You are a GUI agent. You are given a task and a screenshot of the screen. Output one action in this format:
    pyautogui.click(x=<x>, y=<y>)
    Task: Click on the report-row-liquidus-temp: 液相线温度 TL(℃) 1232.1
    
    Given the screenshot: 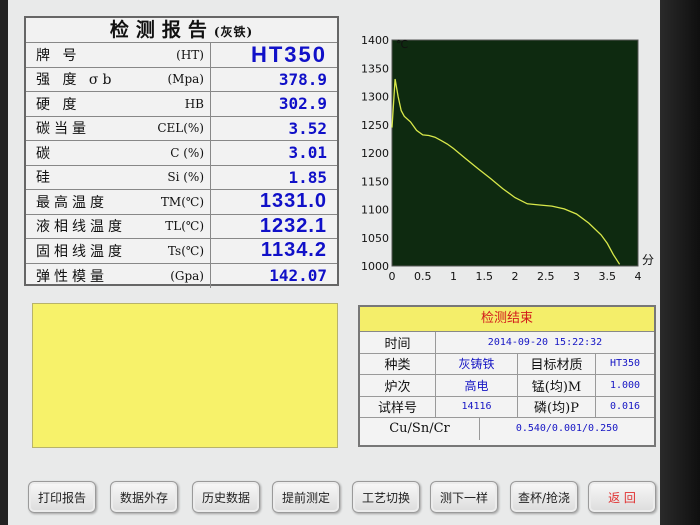 What is the action you would take?
    pyautogui.click(x=181, y=226)
    